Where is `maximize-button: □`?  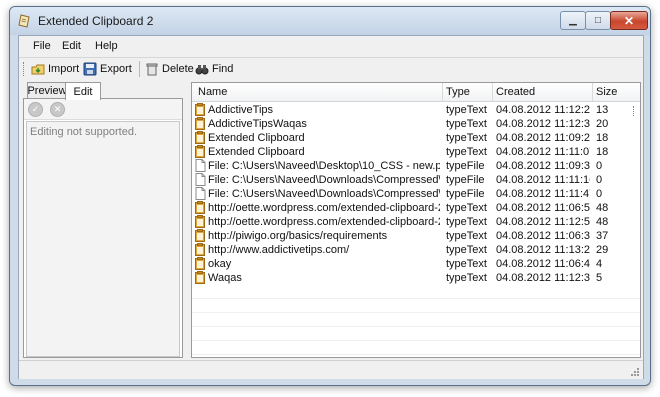 maximize-button: □ is located at coordinates (598, 20).